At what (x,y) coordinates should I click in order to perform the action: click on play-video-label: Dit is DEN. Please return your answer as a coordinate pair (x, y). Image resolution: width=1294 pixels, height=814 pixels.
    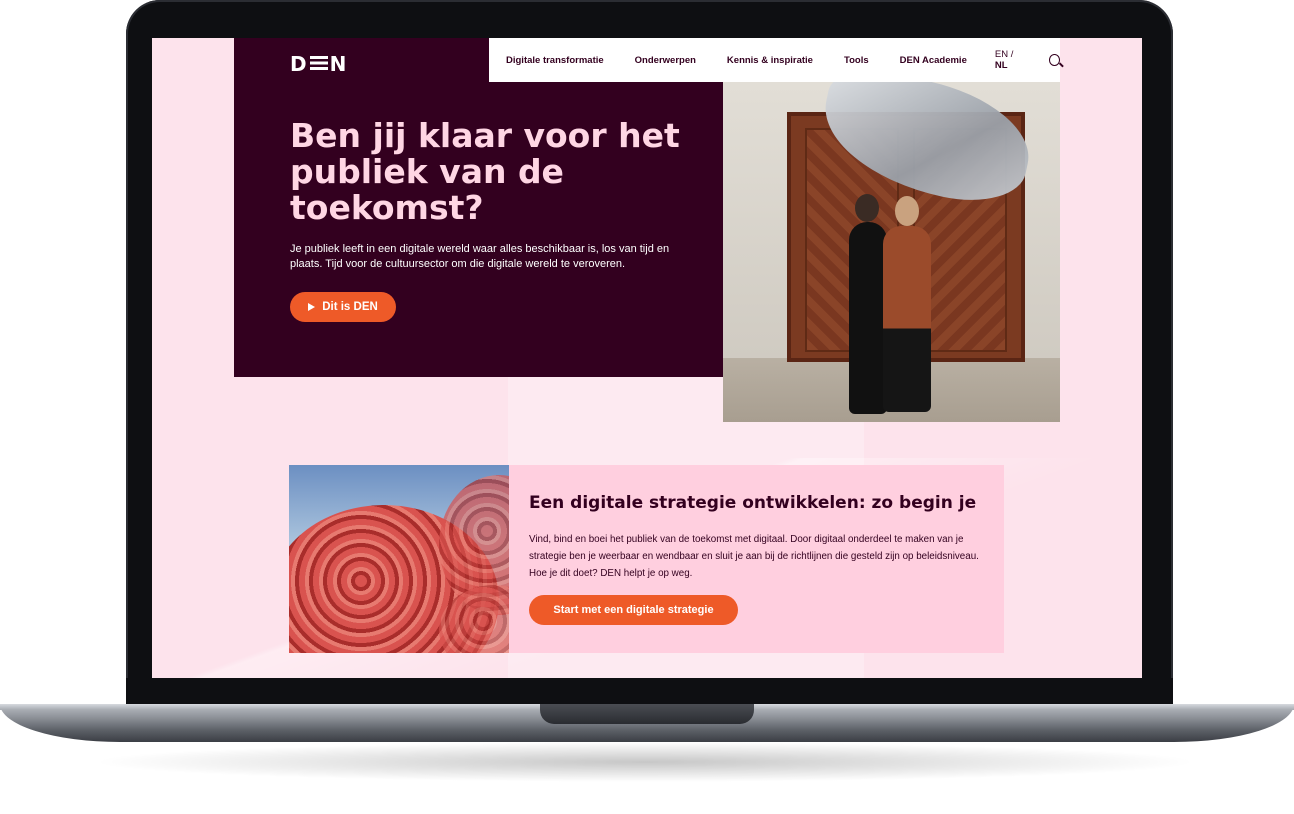
    Looking at the image, I should click on (350, 307).